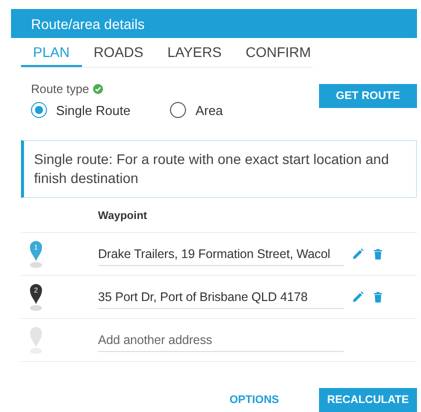  Describe the element at coordinates (123, 216) in the screenshot. I see `column-header: Waypoint` at that location.